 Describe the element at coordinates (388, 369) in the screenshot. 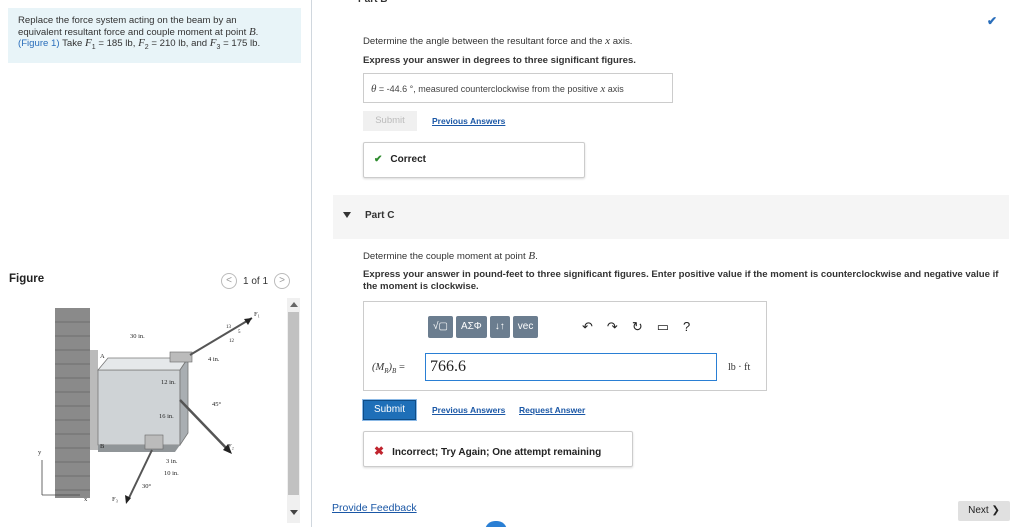

I see `moment-label: (MR)B =` at that location.